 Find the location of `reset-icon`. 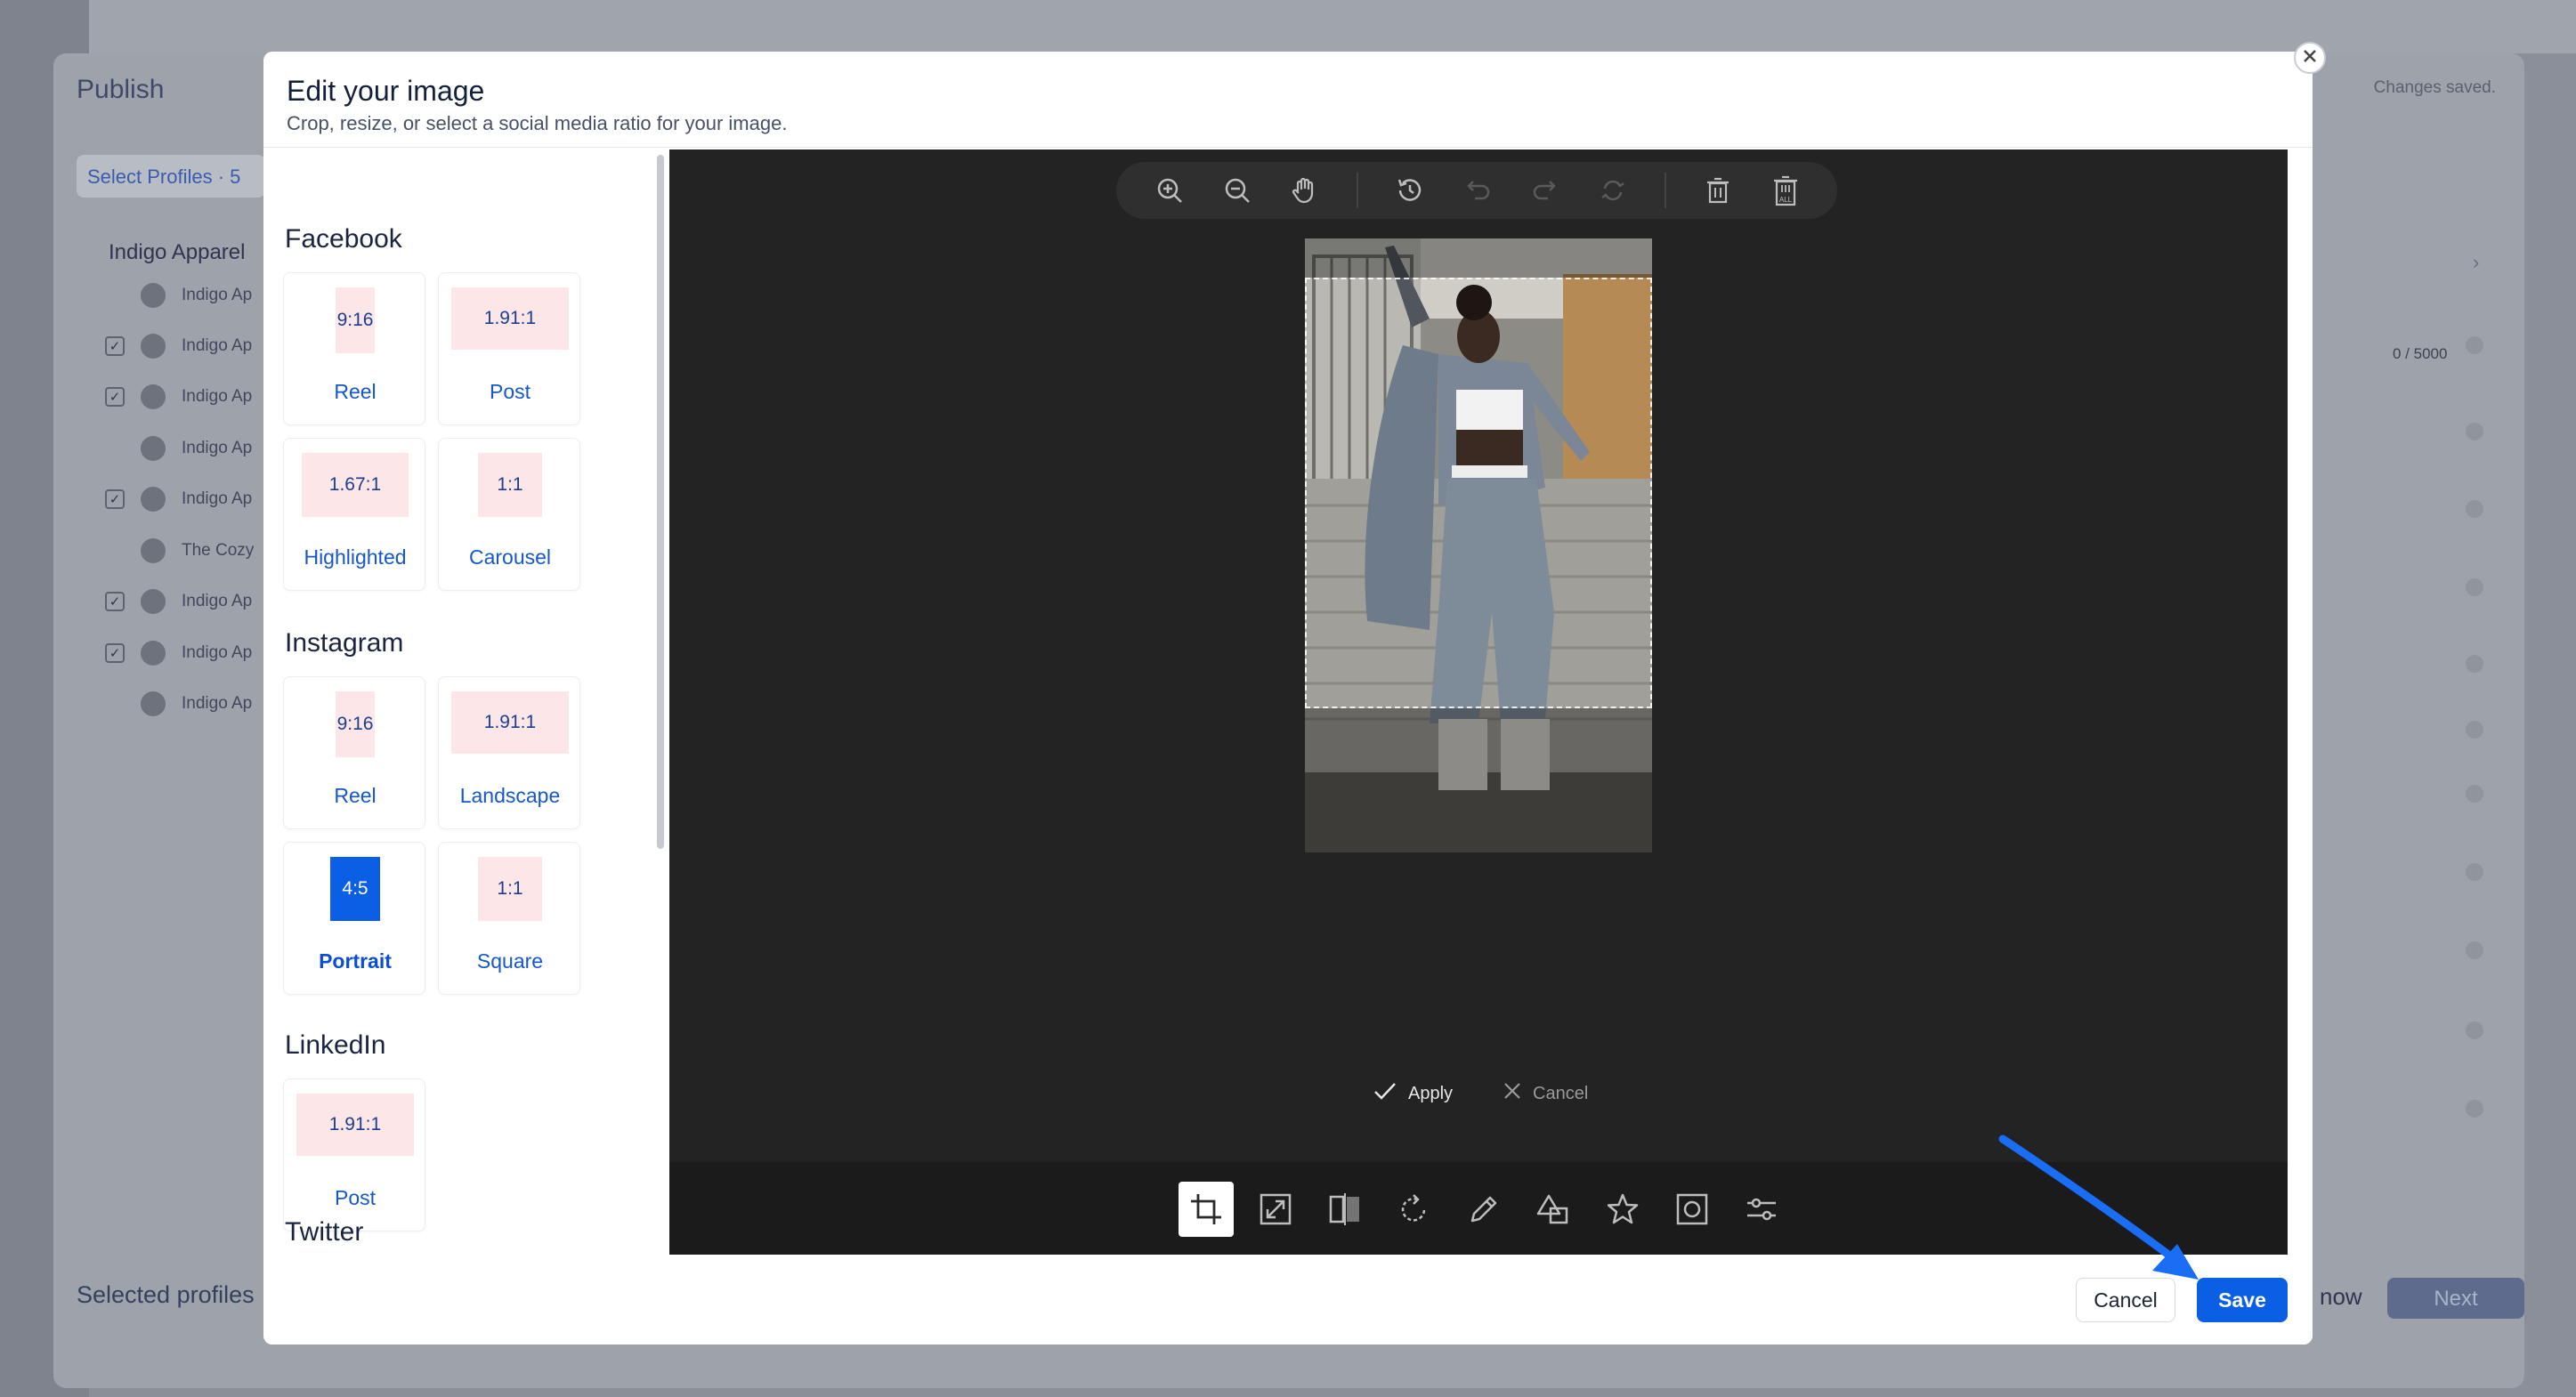

reset-icon is located at coordinates (1613, 190).